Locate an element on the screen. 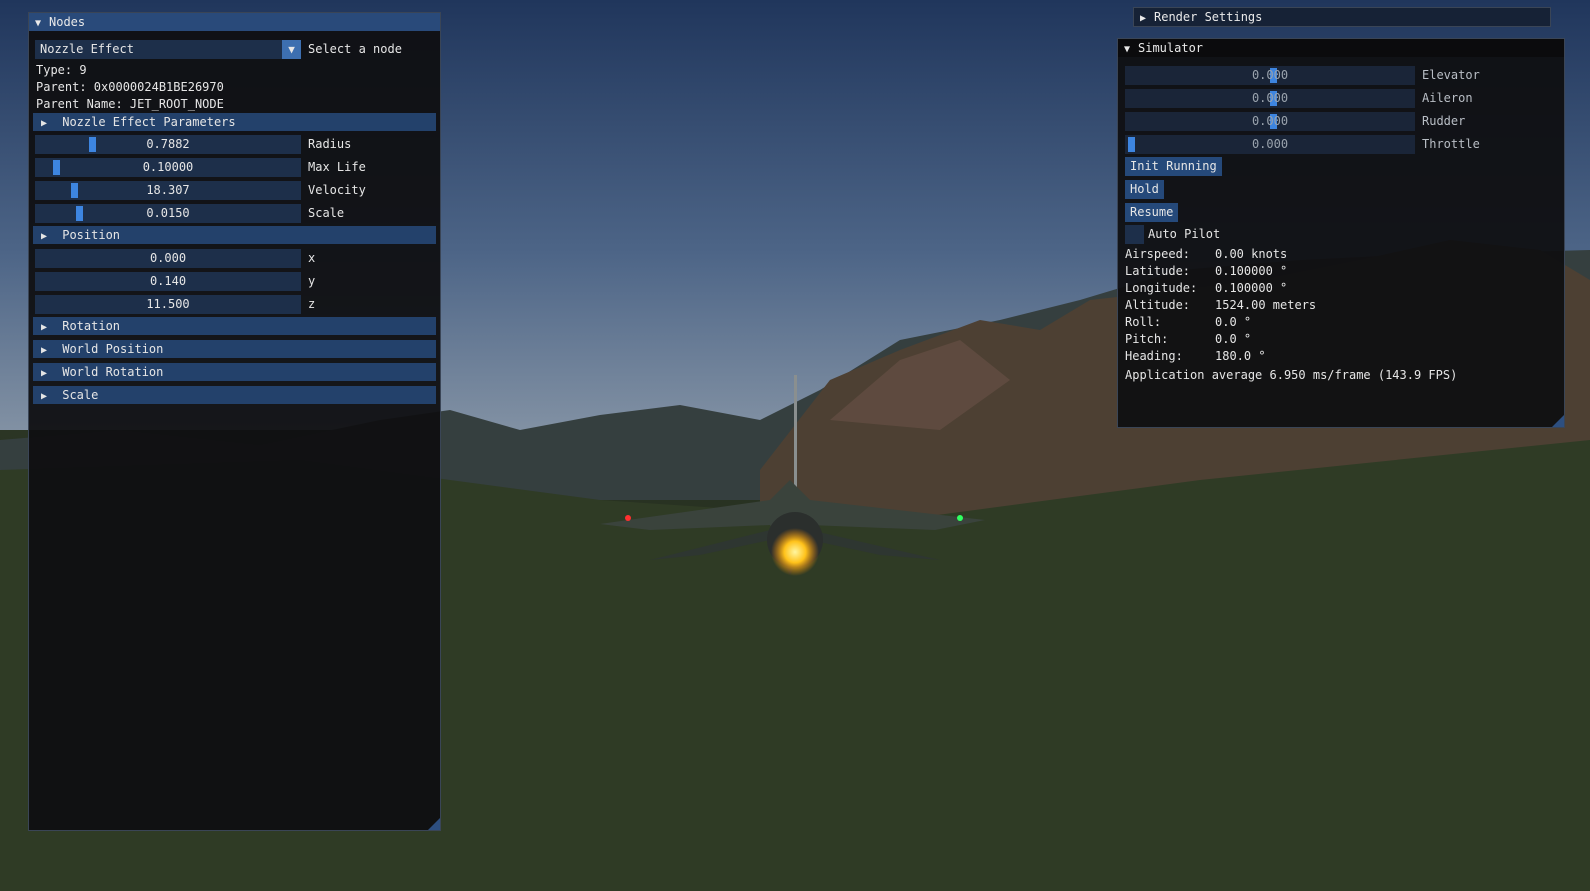  render-settings-panel: ▶ Render Settings is located at coordinates (1342, 17).